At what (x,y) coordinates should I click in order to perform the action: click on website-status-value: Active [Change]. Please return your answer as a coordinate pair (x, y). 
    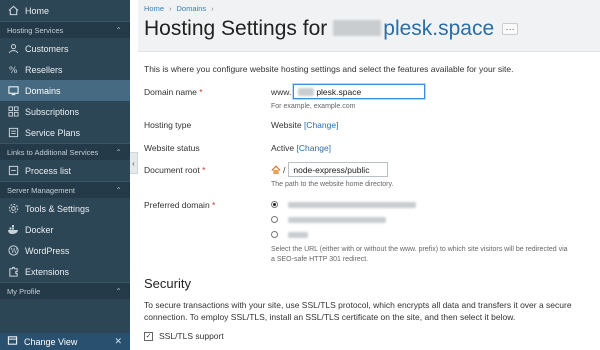
    Looking at the image, I should click on (301, 146).